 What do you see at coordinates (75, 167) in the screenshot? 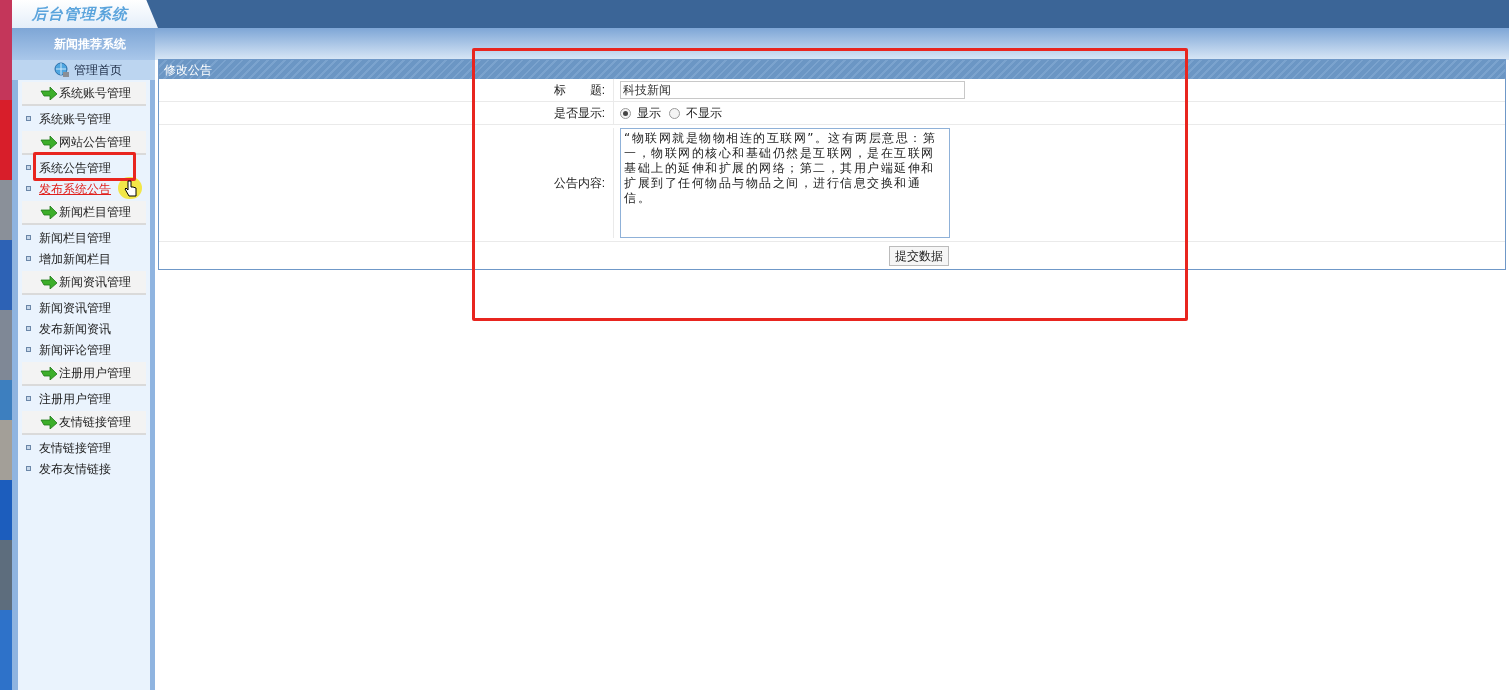
I see `sidebar-link: 系统公告管理` at bounding box center [75, 167].